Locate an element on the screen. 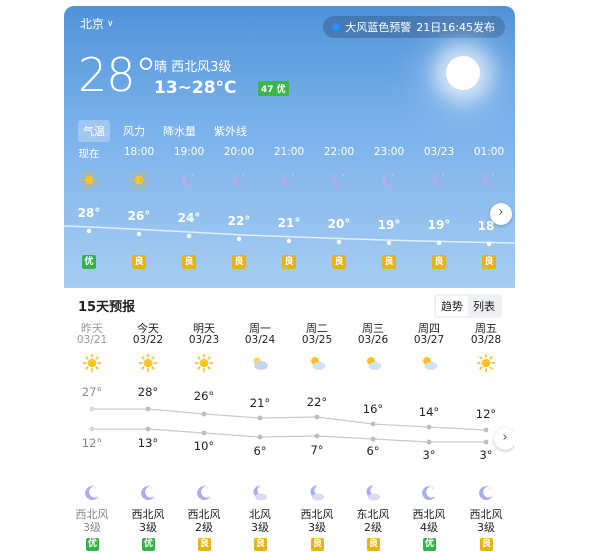  forecast-day: 昨天 03/21 27° 12° 西北风 3级 优 is located at coordinates (92, 420).